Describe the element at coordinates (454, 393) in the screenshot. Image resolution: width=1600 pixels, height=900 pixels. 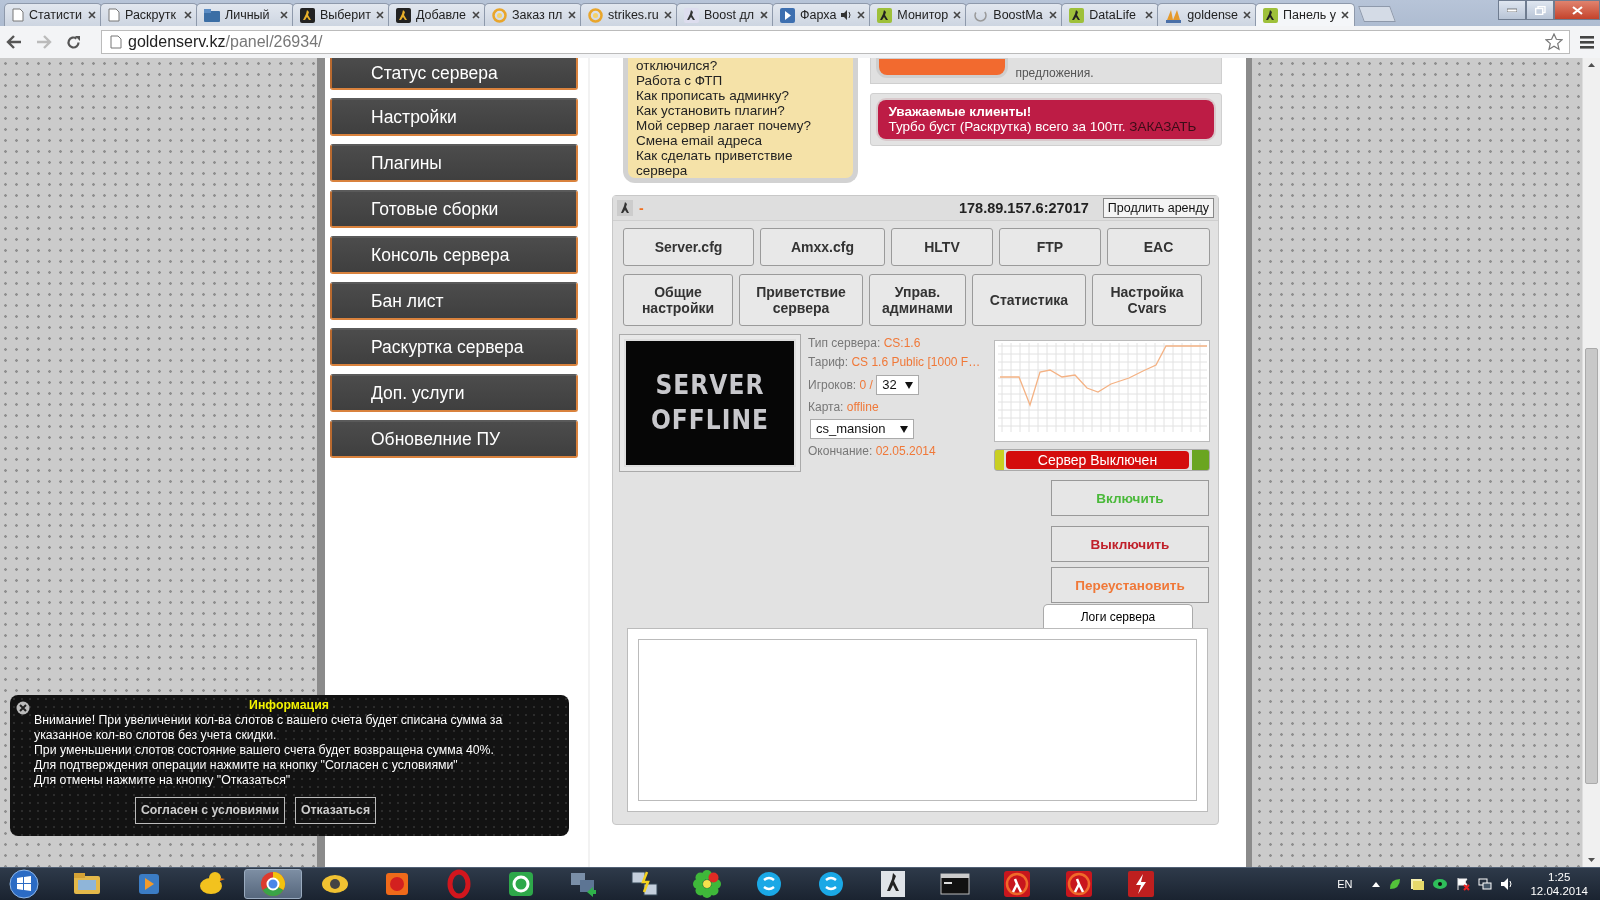
I see `sidebar-item: Доп. услуги` at that location.